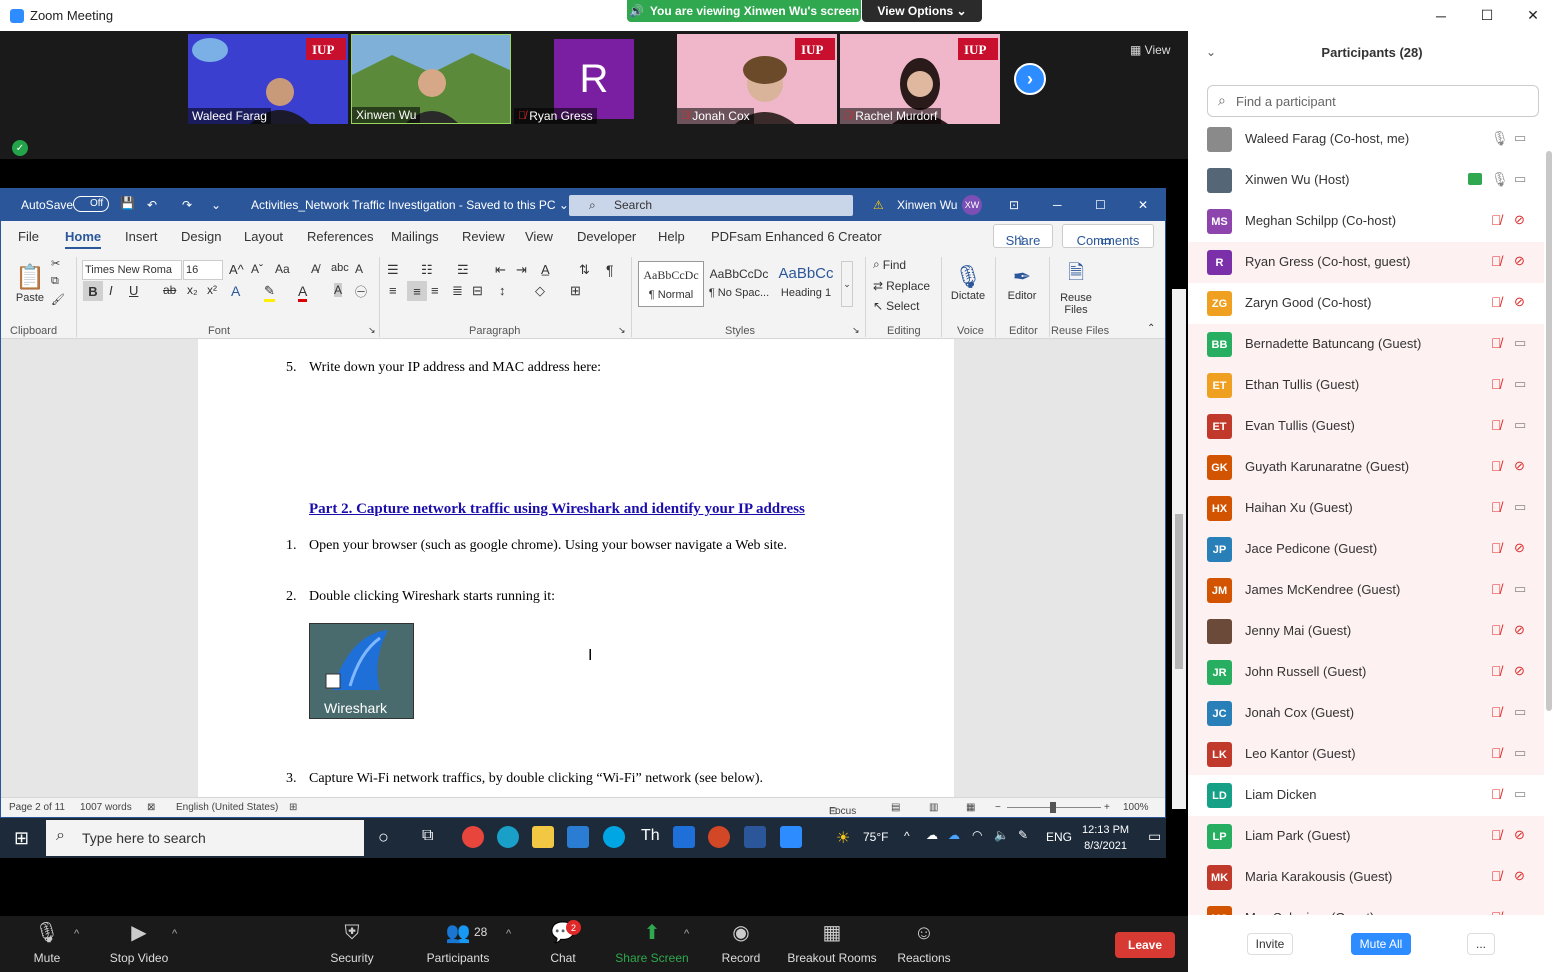 The height and width of the screenshot is (972, 1556). What do you see at coordinates (791, 837) in the screenshot?
I see `zoom-taskbar-icon` at bounding box center [791, 837].